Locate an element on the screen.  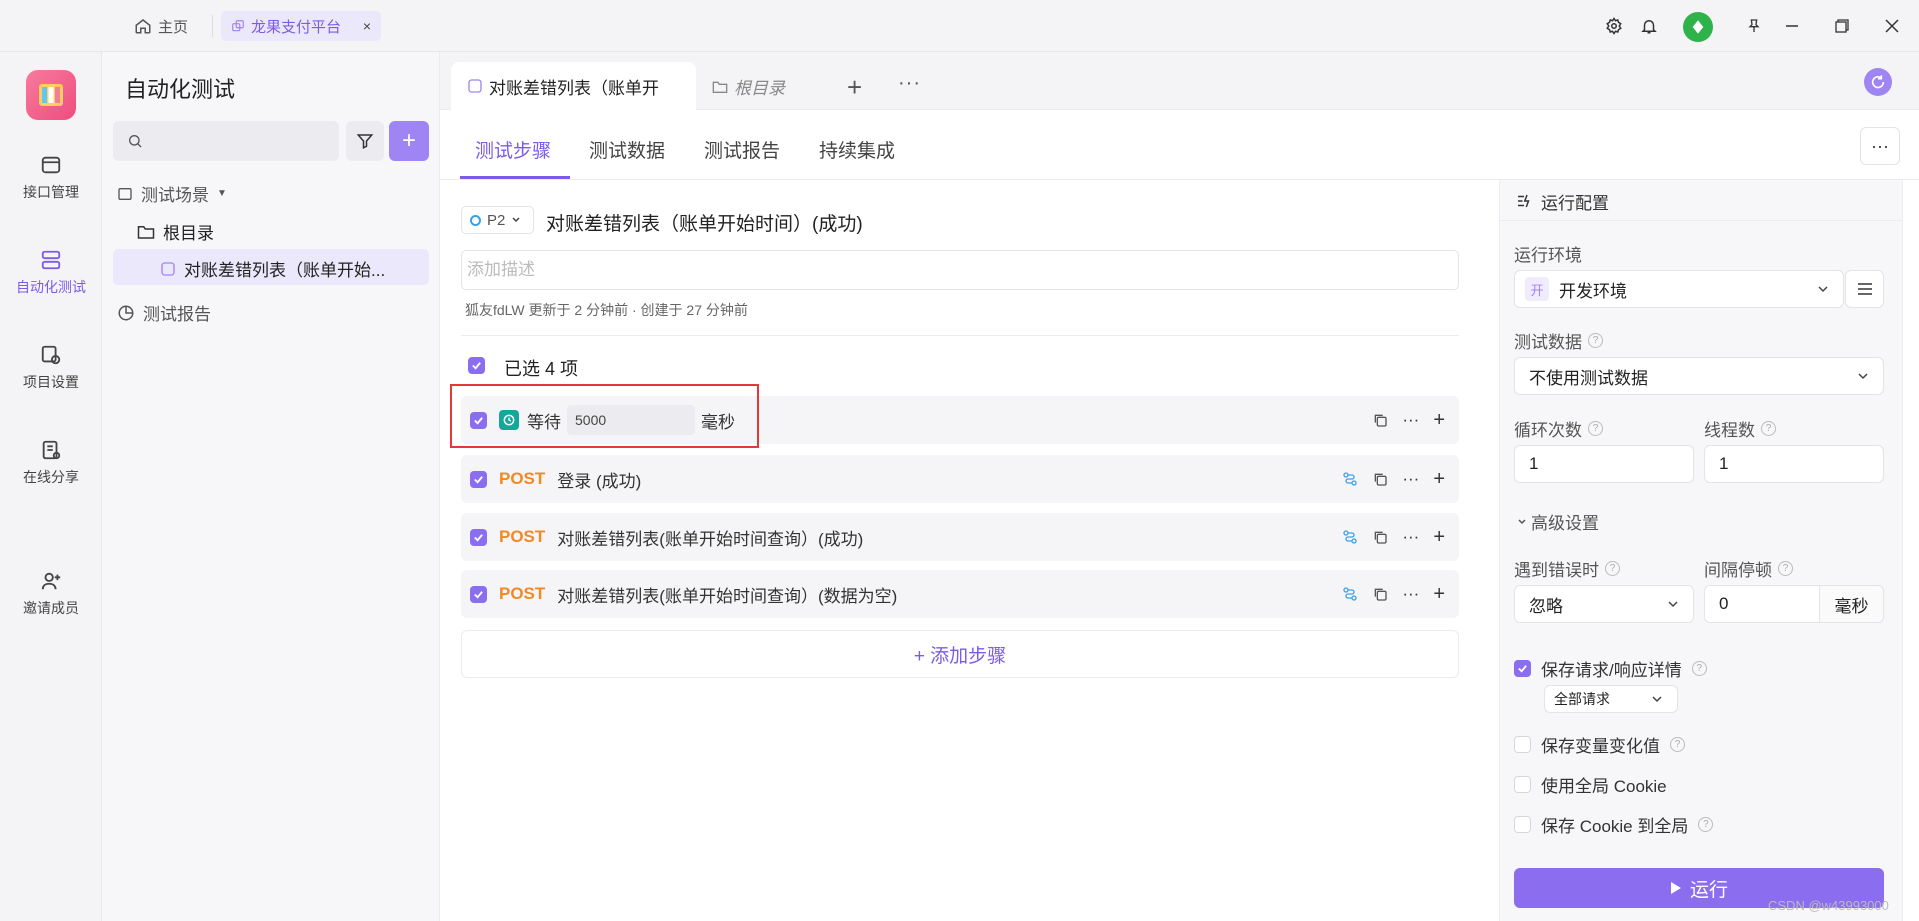
global-cookie-checkbox is located at coordinates (1522, 784).